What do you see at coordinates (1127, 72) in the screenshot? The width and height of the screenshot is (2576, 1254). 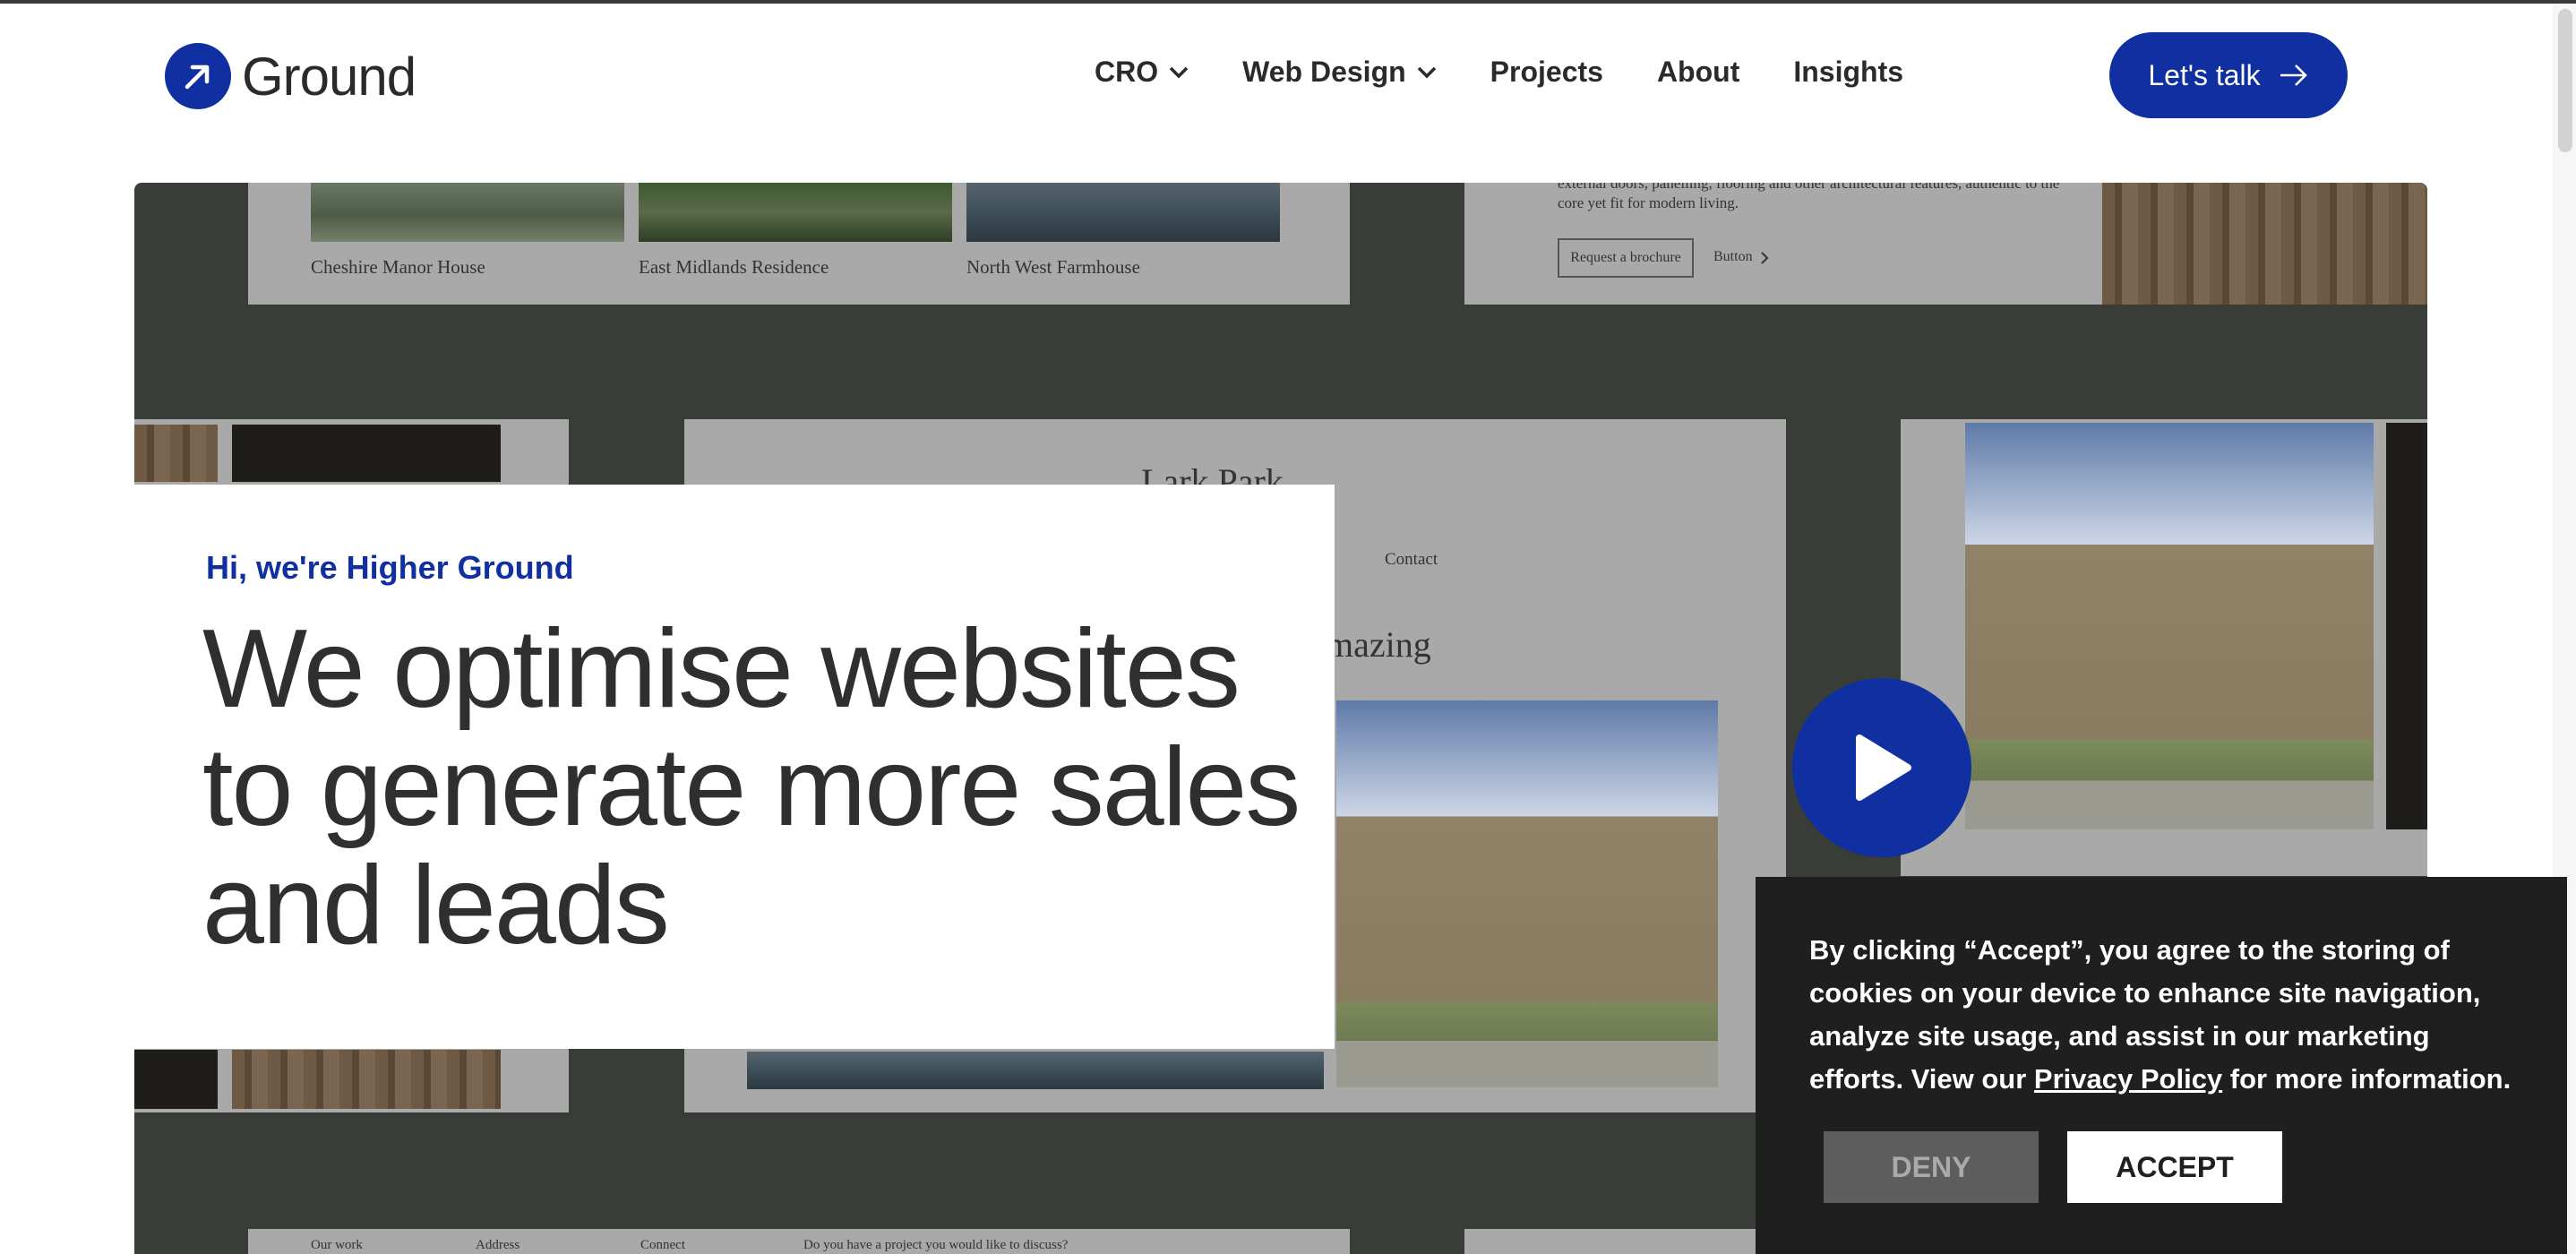 I see `nav-label: CRO` at bounding box center [1127, 72].